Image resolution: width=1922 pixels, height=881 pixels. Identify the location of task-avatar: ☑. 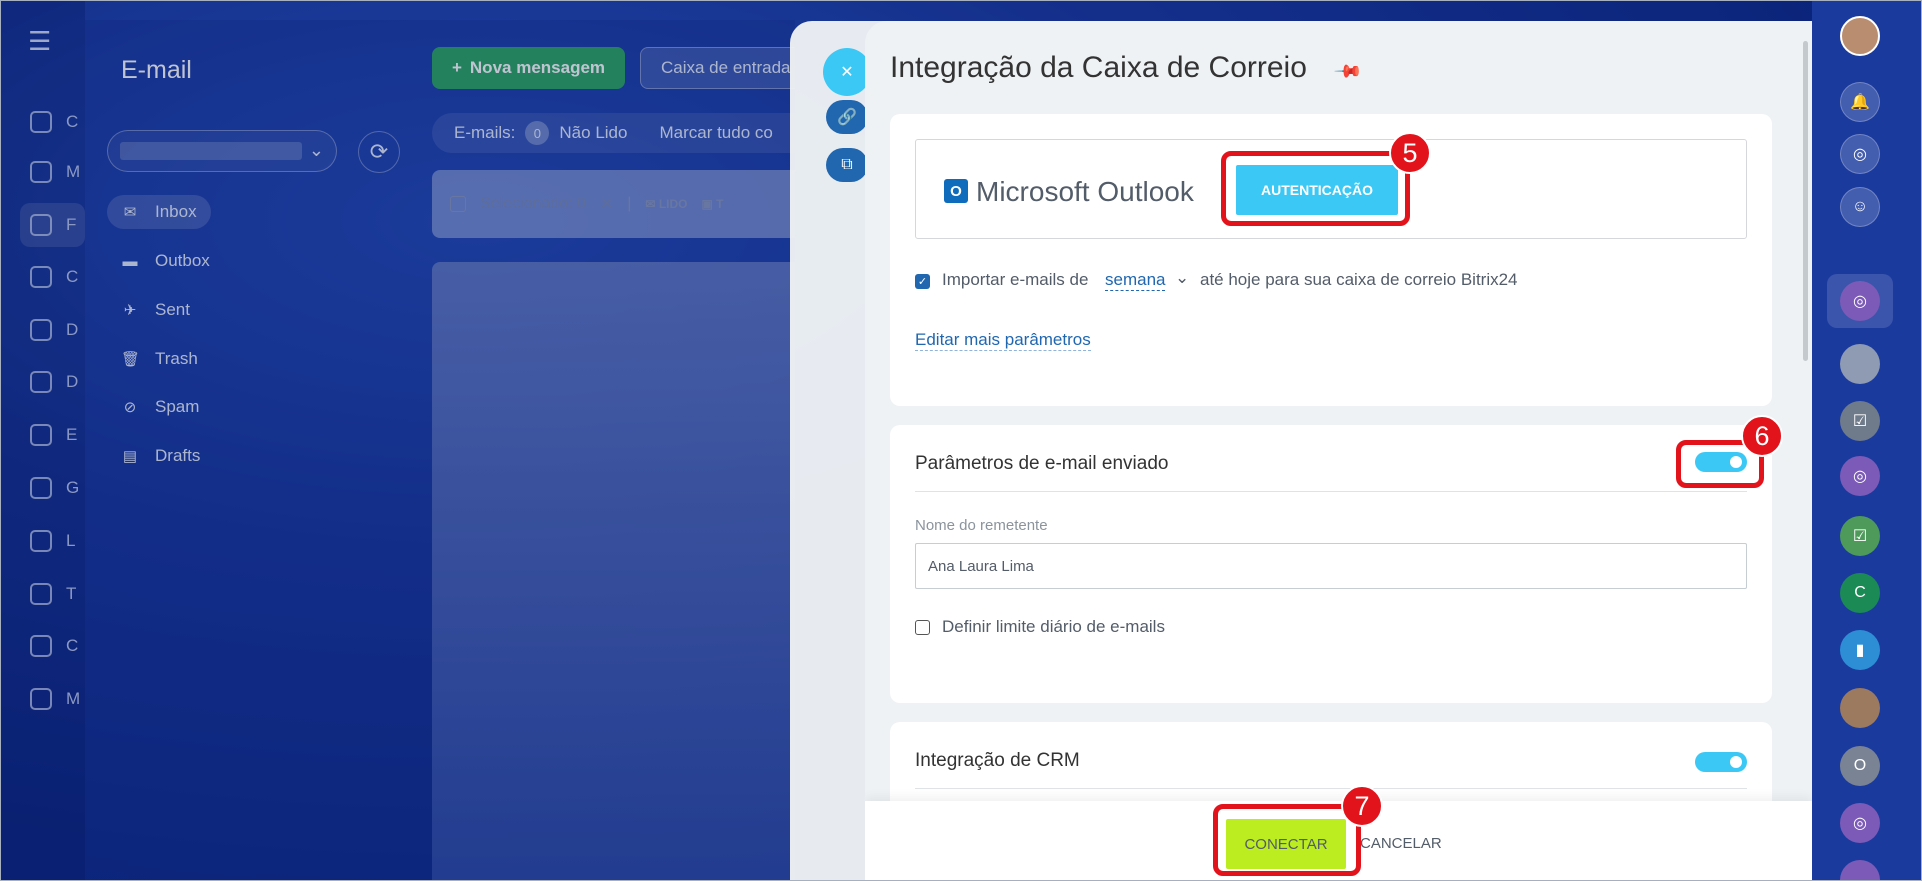
(1860, 421).